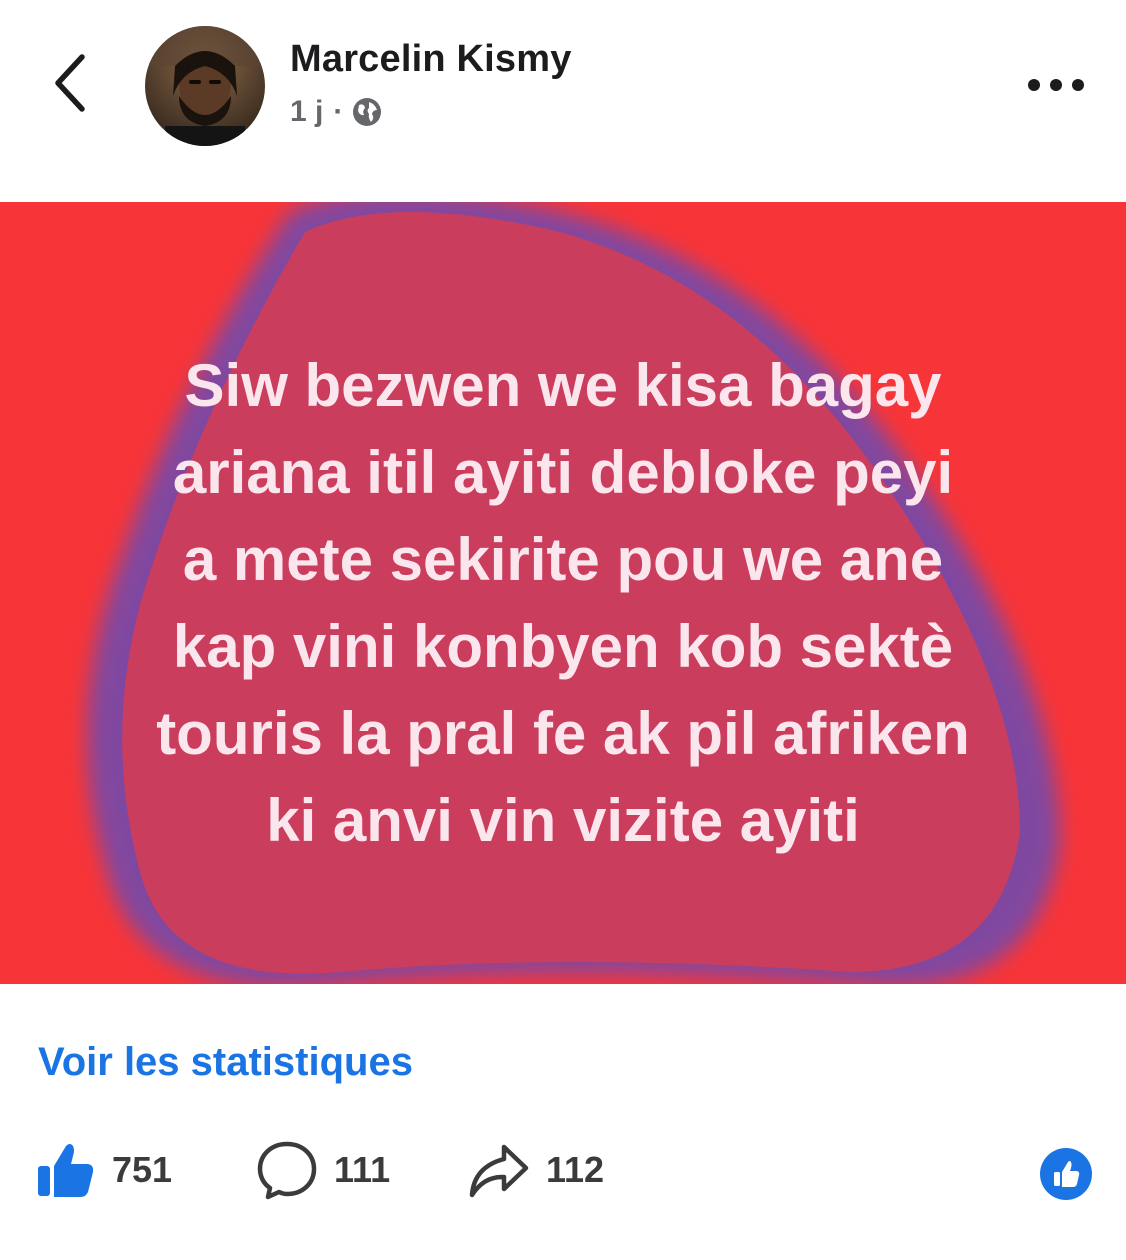  Describe the element at coordinates (287, 1170) in the screenshot. I see `comment-icon` at that location.